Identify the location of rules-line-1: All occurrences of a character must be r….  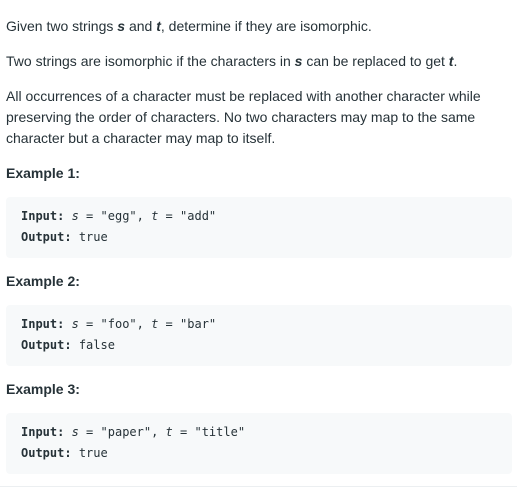
(243, 96).